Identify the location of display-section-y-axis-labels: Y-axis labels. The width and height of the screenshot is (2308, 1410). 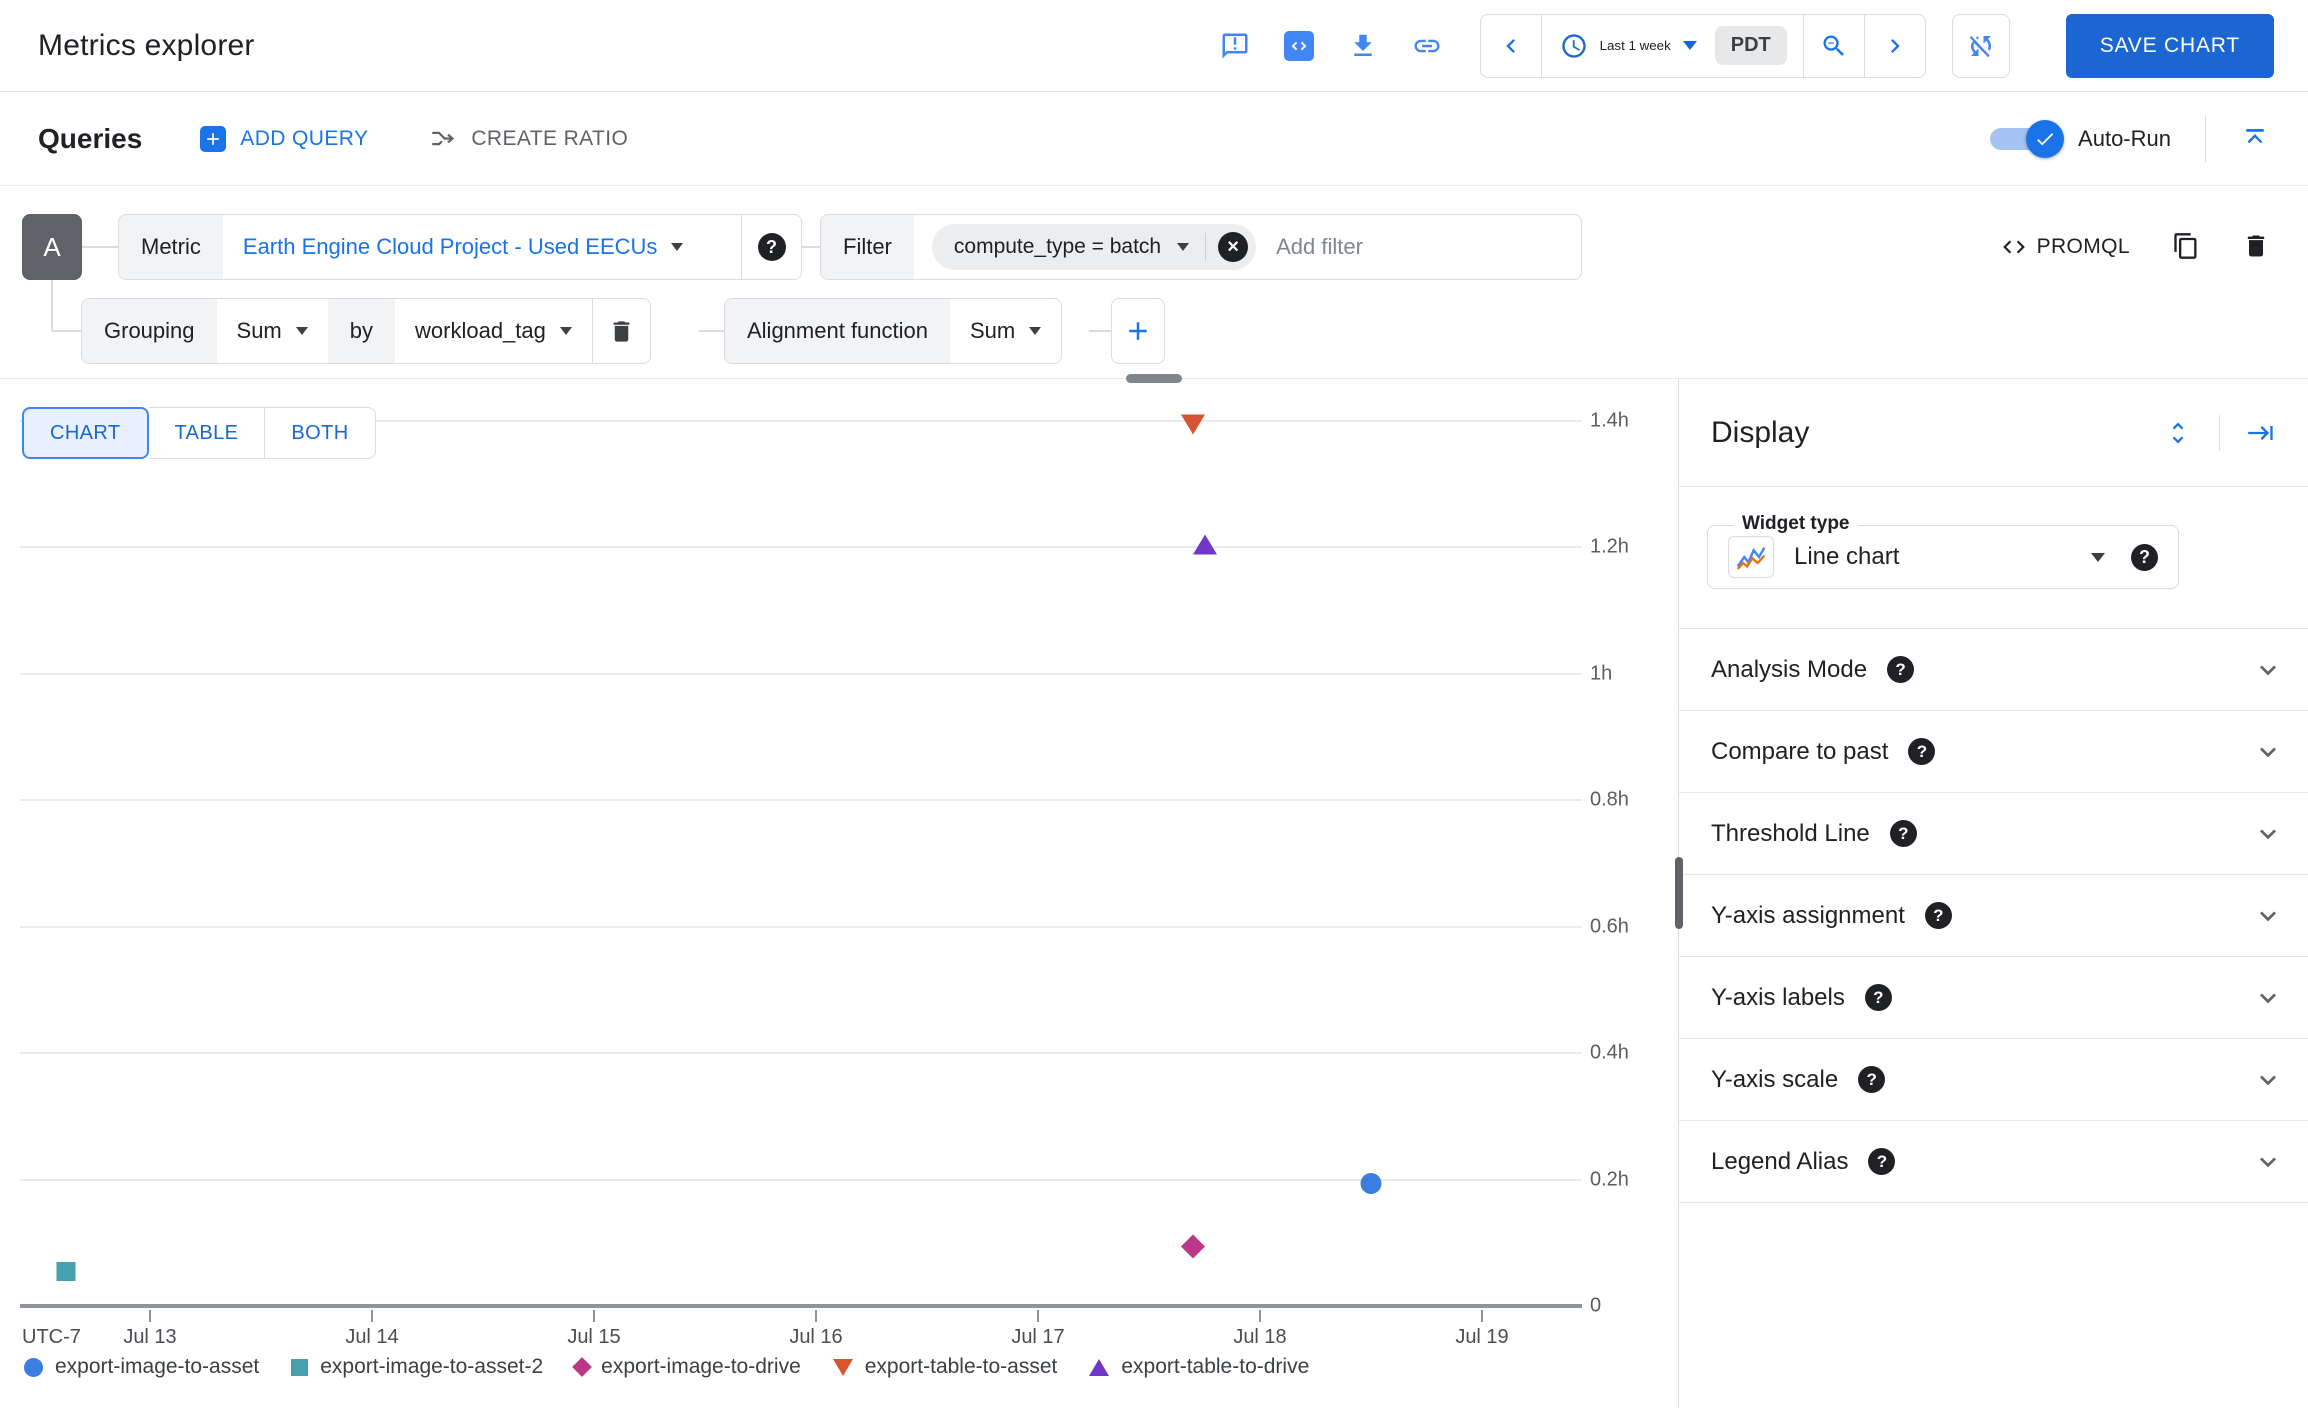
(1993, 998).